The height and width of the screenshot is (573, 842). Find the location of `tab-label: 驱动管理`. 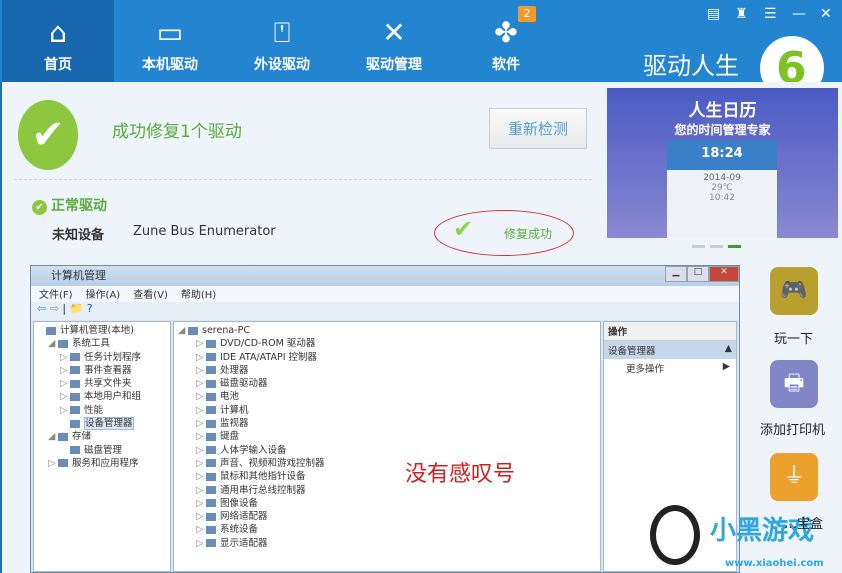

tab-label: 驱动管理 is located at coordinates (394, 65).